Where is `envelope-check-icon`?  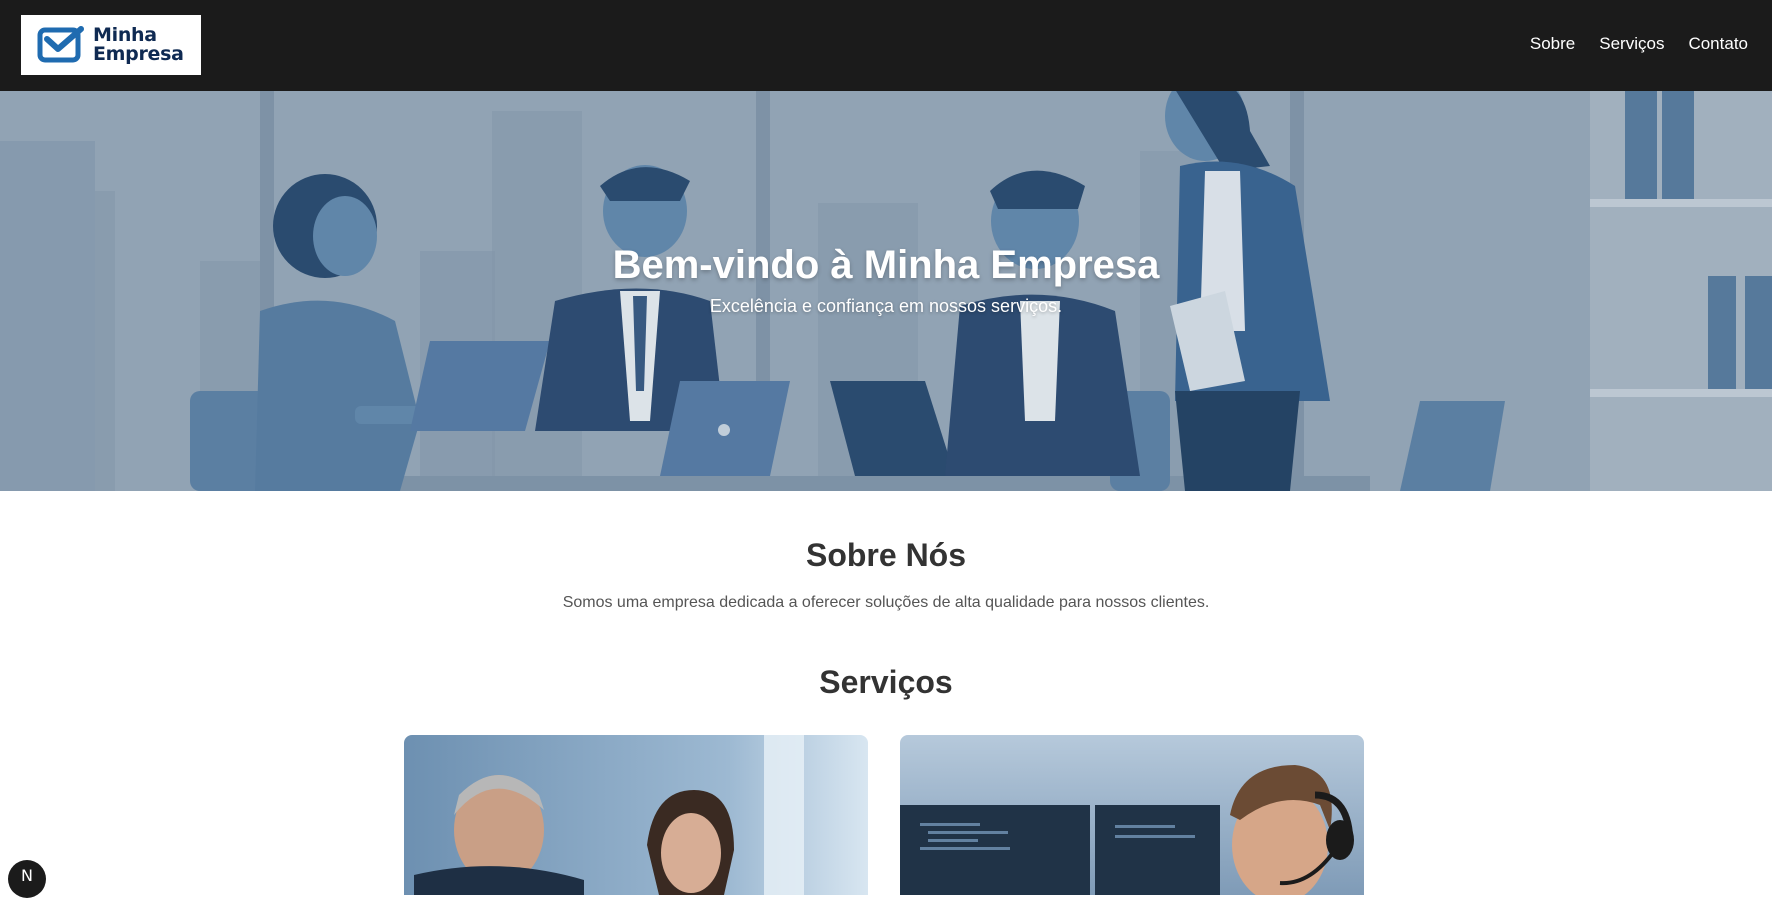
envelope-check-icon is located at coordinates (60, 44).